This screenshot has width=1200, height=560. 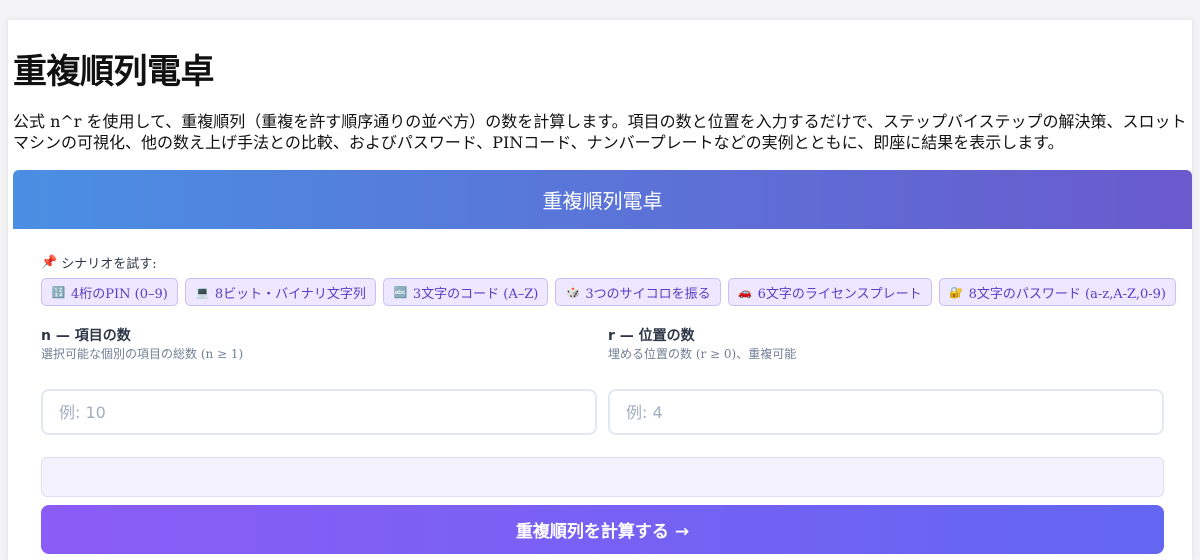 I want to click on scenario-chip-password: 🔐 8文字のパスワード (a-z,A-Z,0-9), so click(x=1057, y=292).